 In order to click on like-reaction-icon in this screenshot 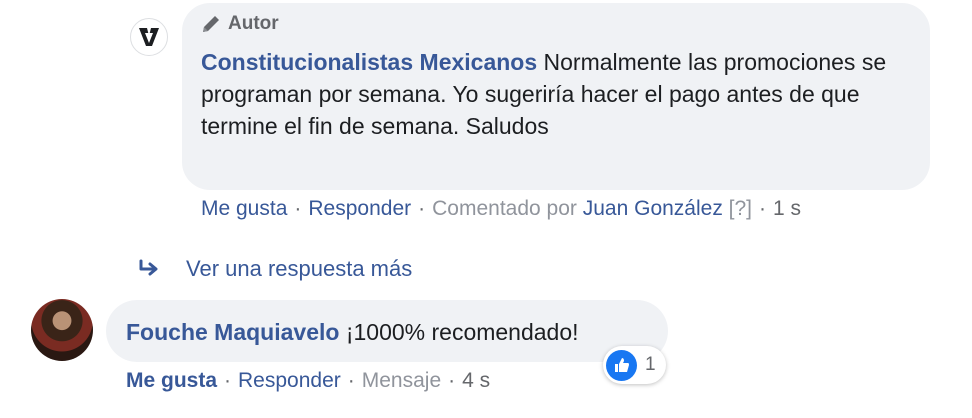, I will do `click(621, 365)`.